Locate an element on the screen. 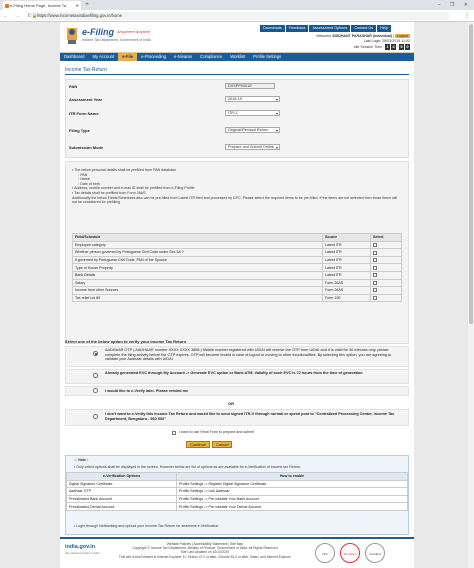 This screenshot has width=474, height=568. table-row: Type of House Property Latest ITR is located at coordinates (237, 267).